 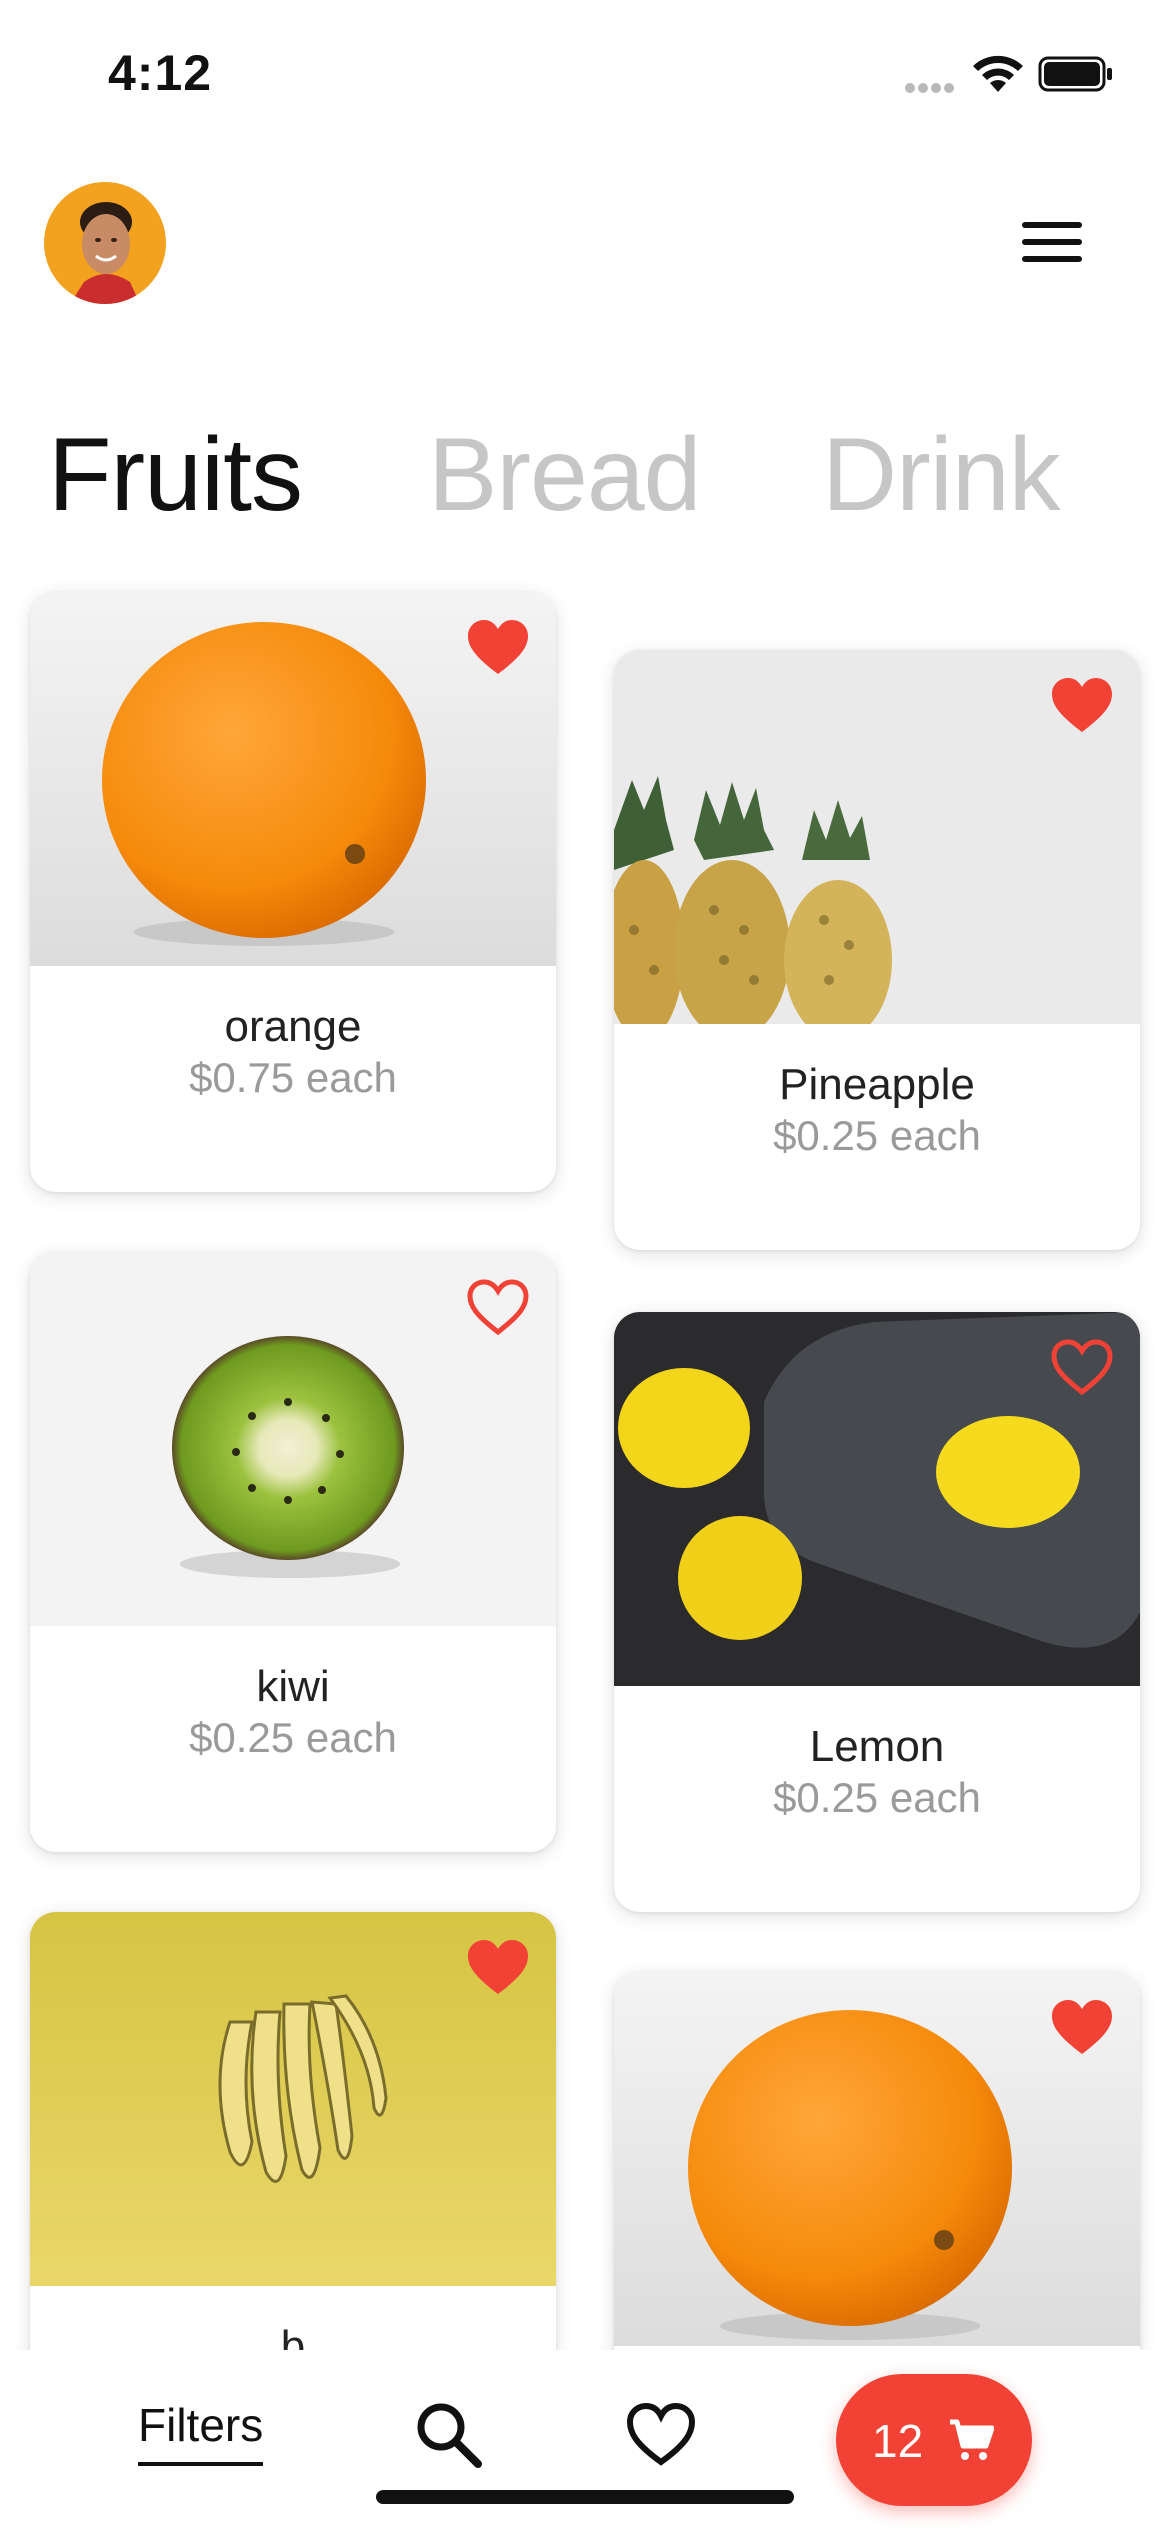 I want to click on product-name: Pineapple, so click(x=877, y=1084).